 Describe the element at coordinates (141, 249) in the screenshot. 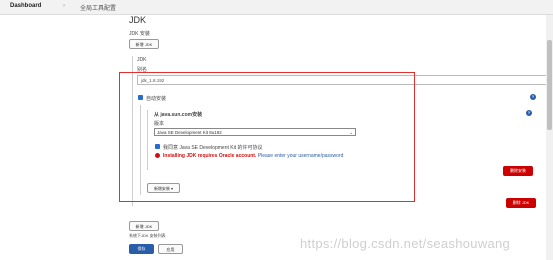

I see `save-button: 保存` at that location.